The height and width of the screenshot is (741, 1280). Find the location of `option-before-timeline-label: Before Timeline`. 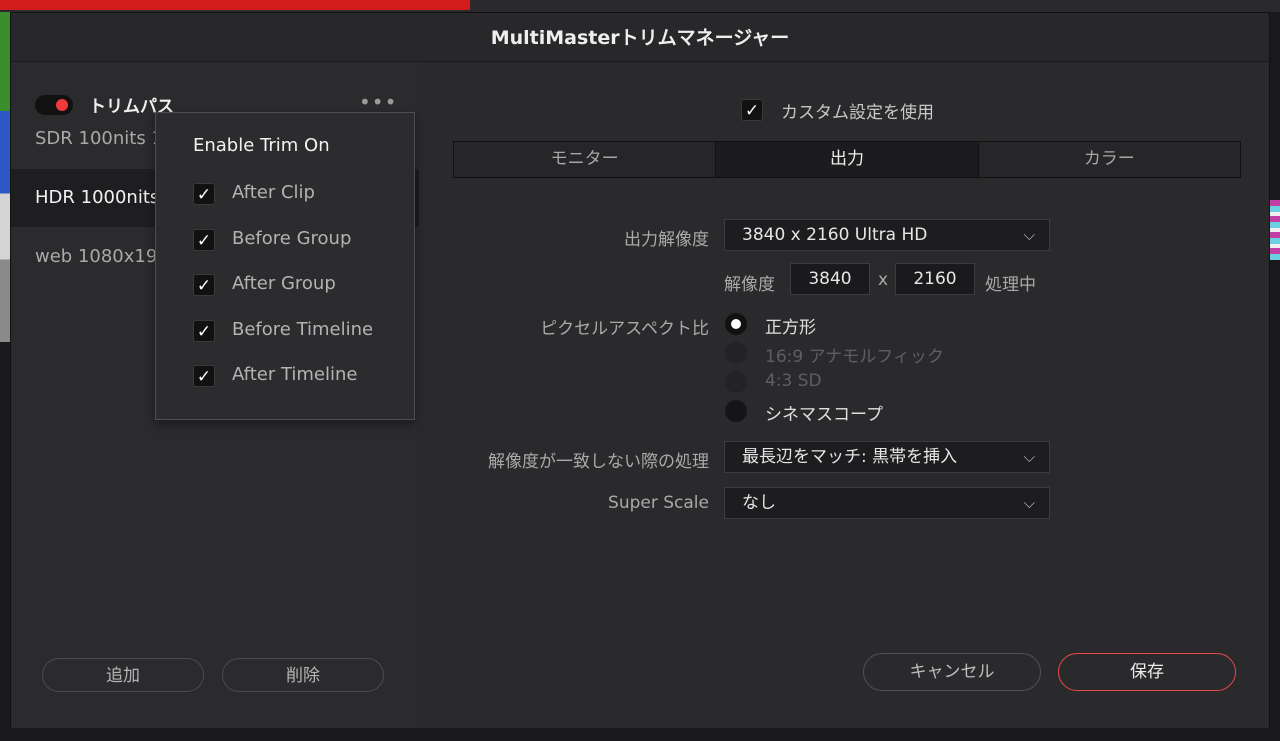

option-before-timeline-label: Before Timeline is located at coordinates (303, 329).